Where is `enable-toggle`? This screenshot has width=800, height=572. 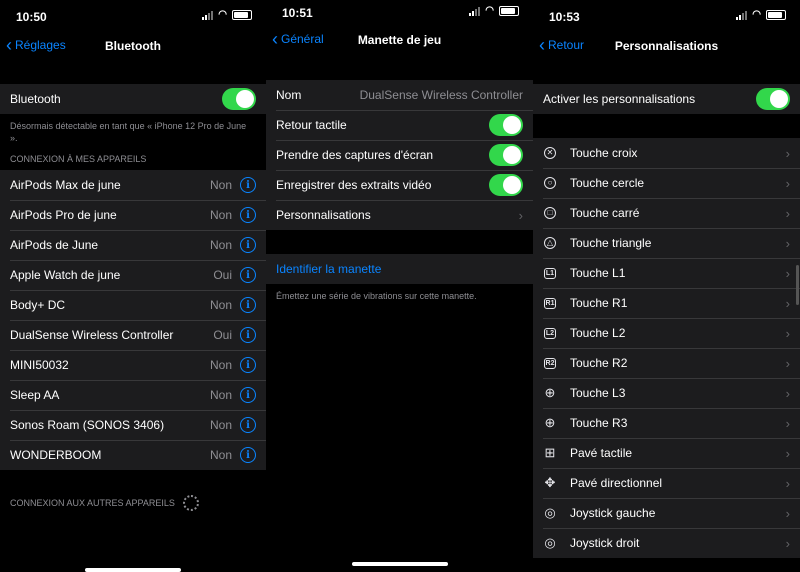
enable-toggle is located at coordinates (773, 99).